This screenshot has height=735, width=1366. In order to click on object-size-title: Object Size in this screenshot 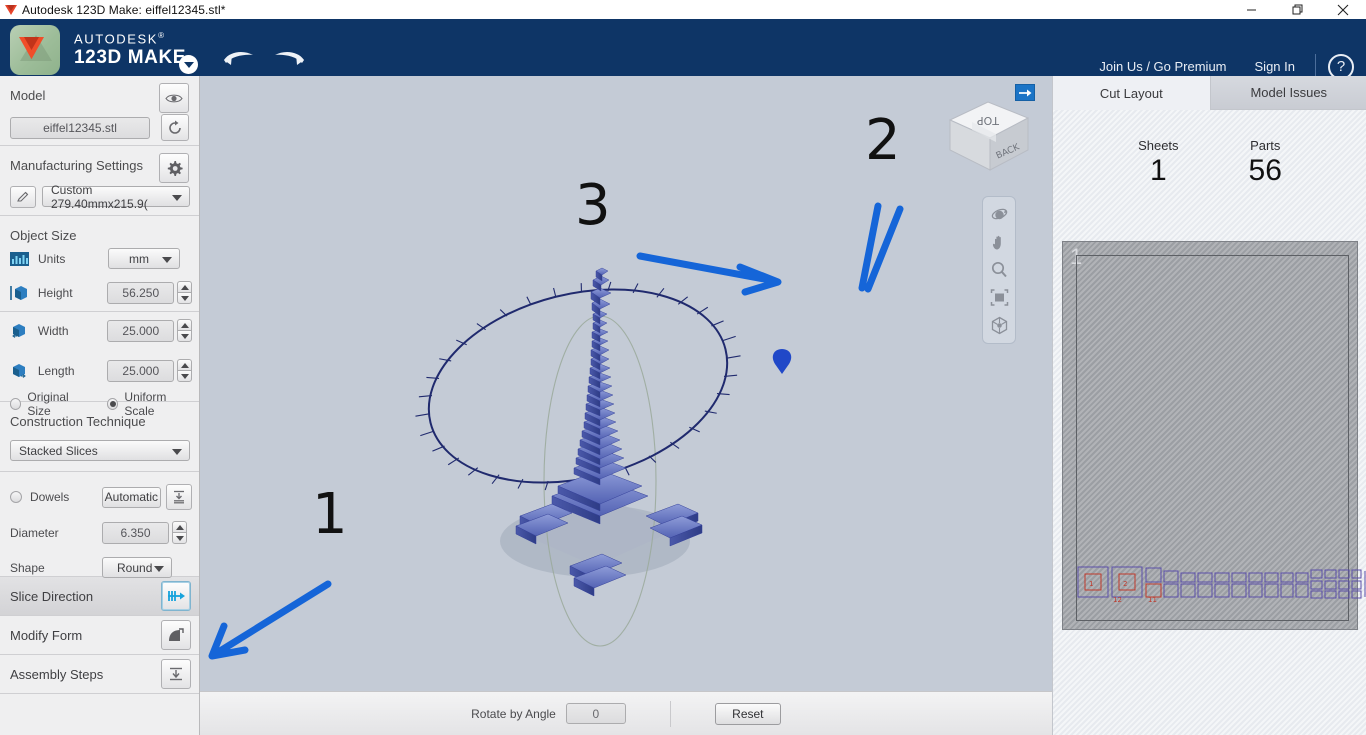, I will do `click(43, 235)`.